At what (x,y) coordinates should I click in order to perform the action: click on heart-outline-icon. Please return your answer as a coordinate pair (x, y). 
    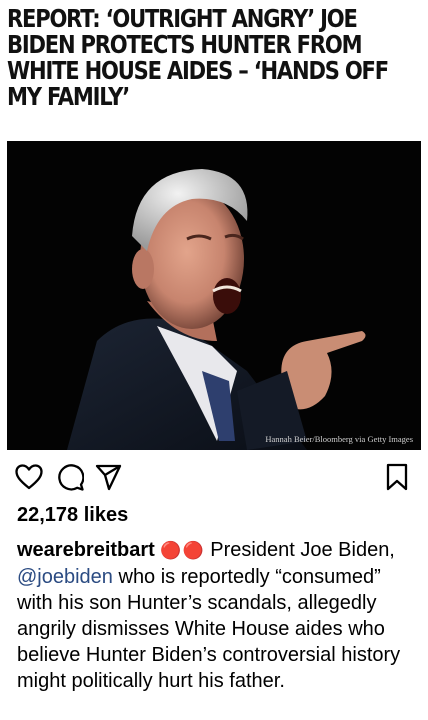
    Looking at the image, I should click on (29, 477).